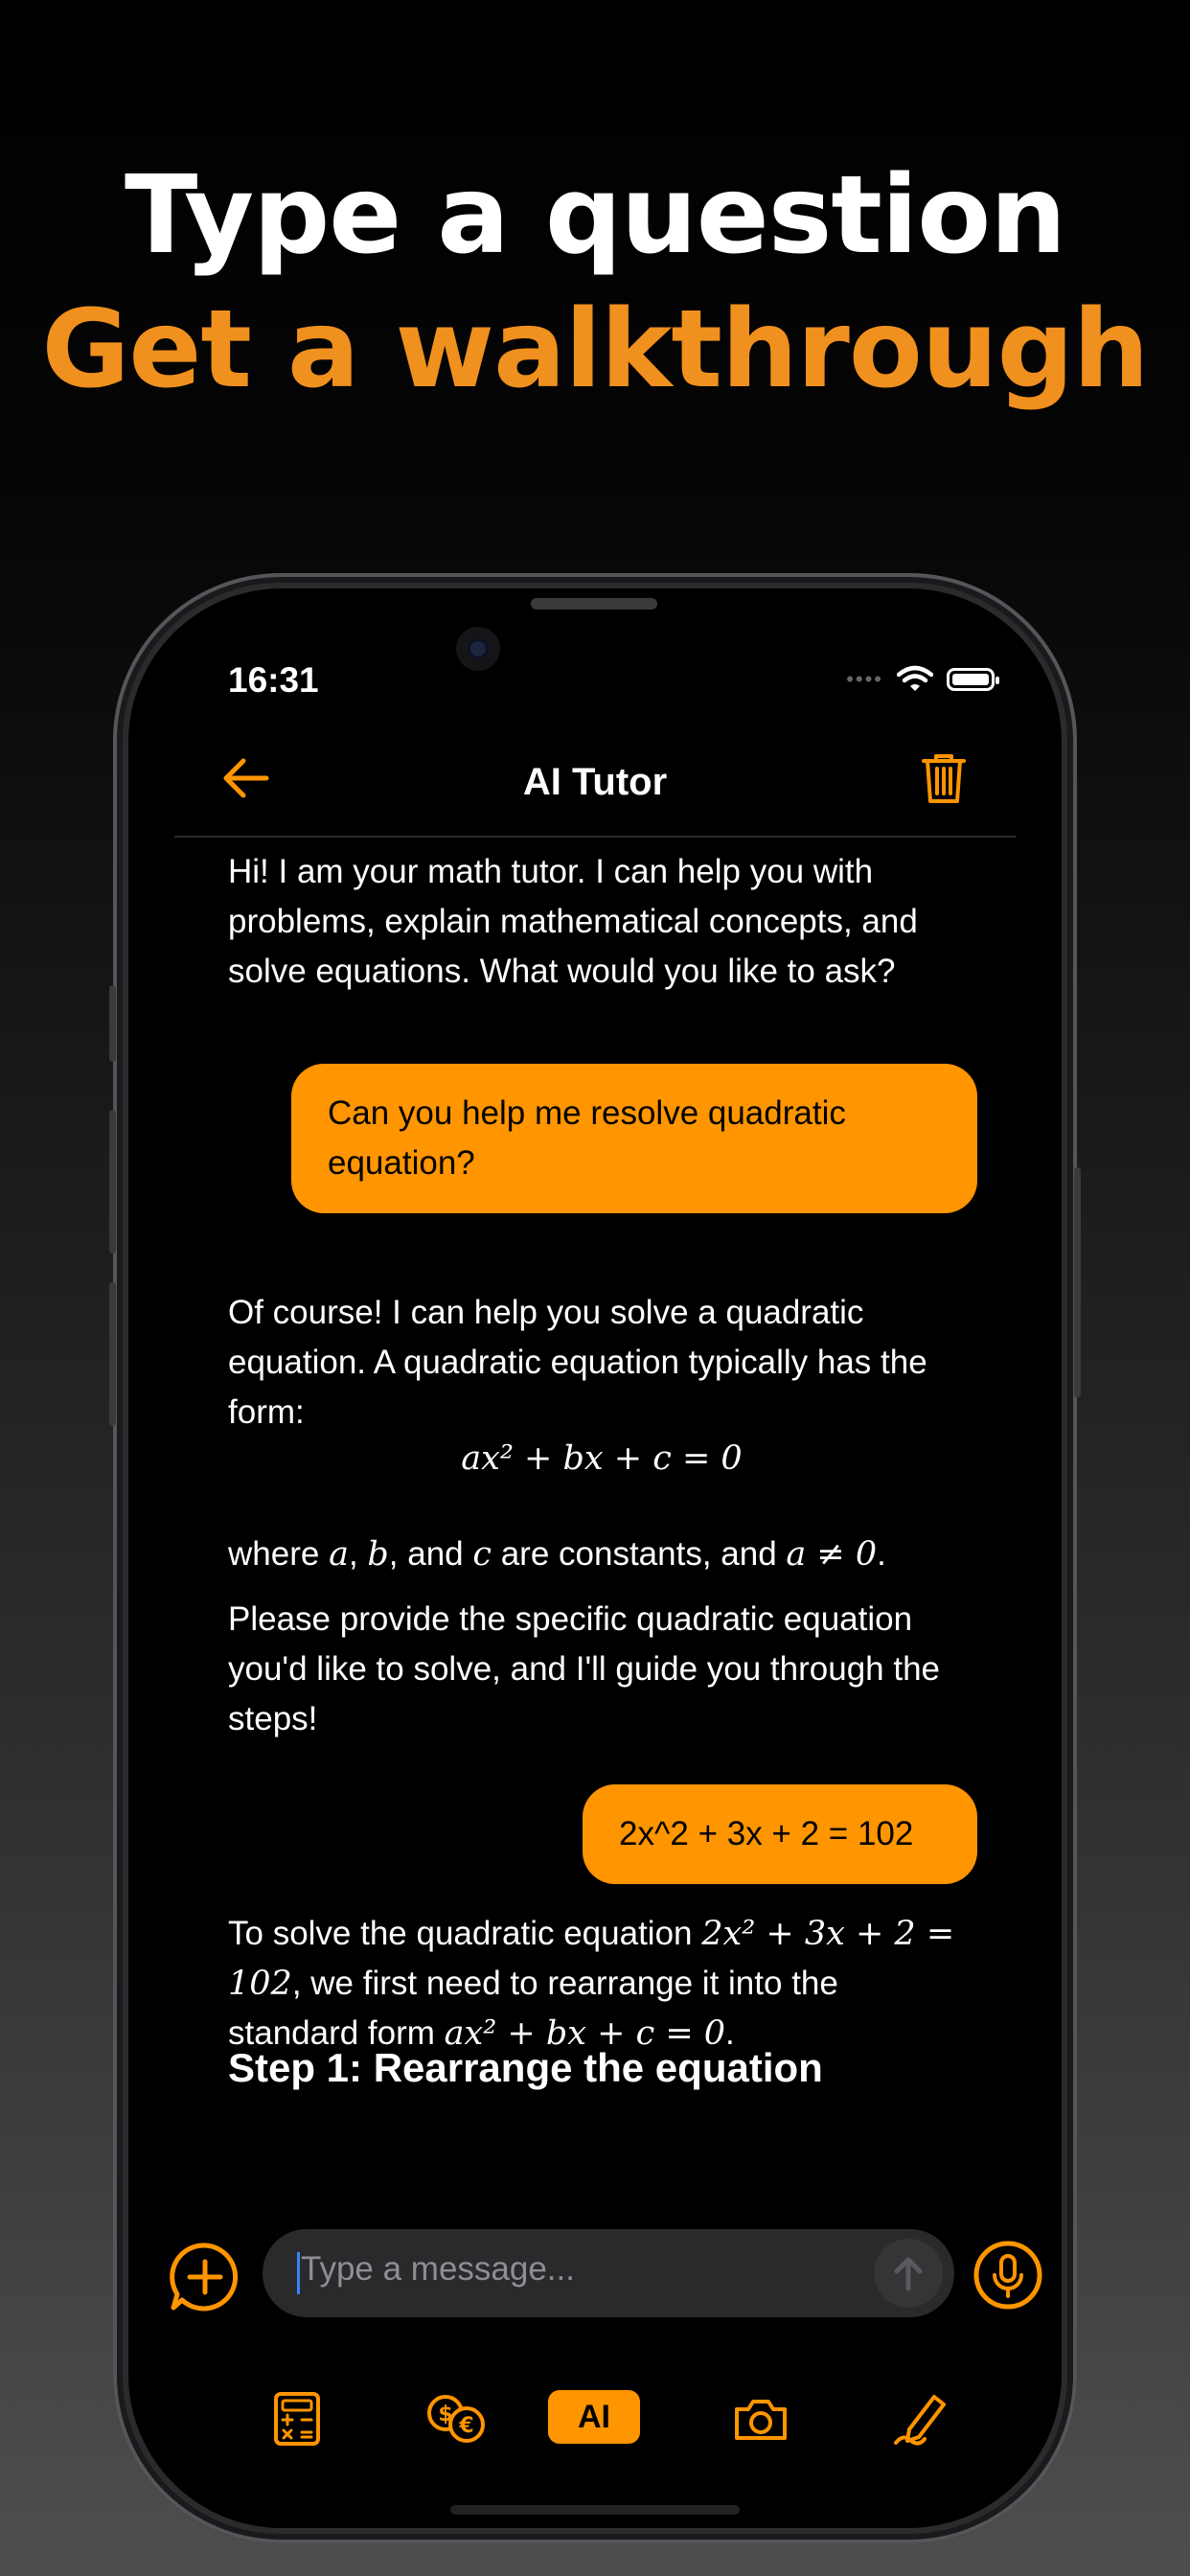  I want to click on currency-exchange-icon: $ €, so click(456, 2419).